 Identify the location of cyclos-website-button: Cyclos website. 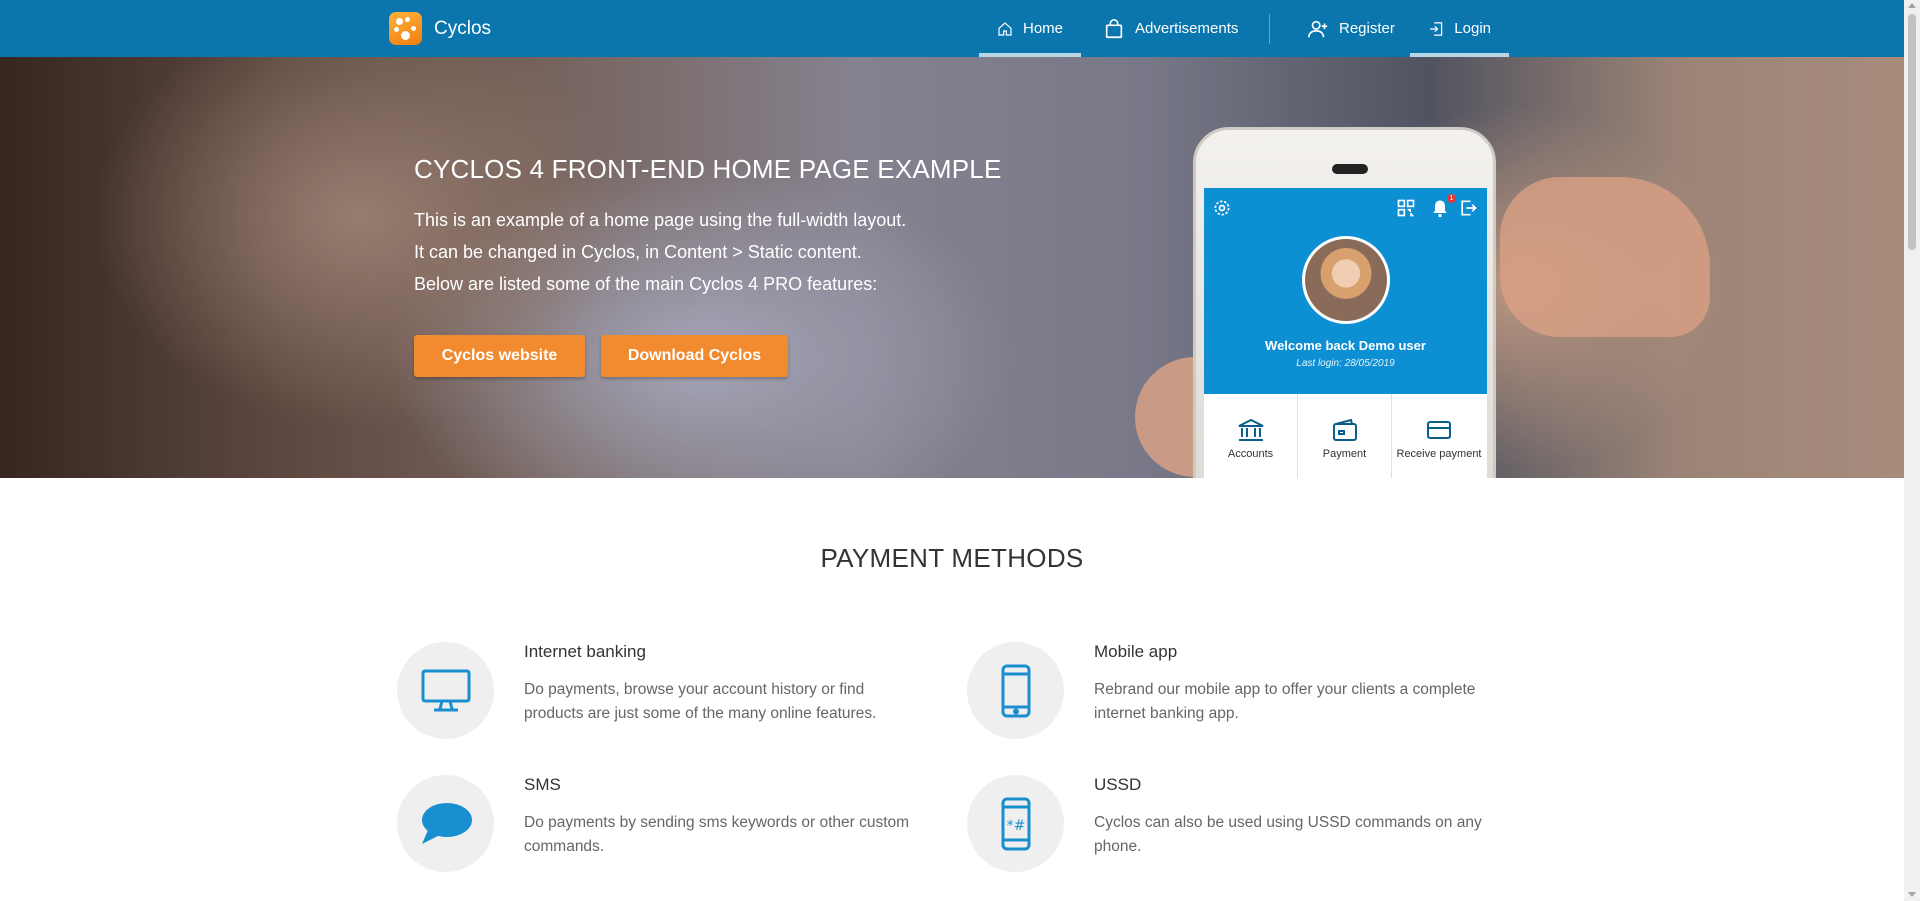
(499, 356).